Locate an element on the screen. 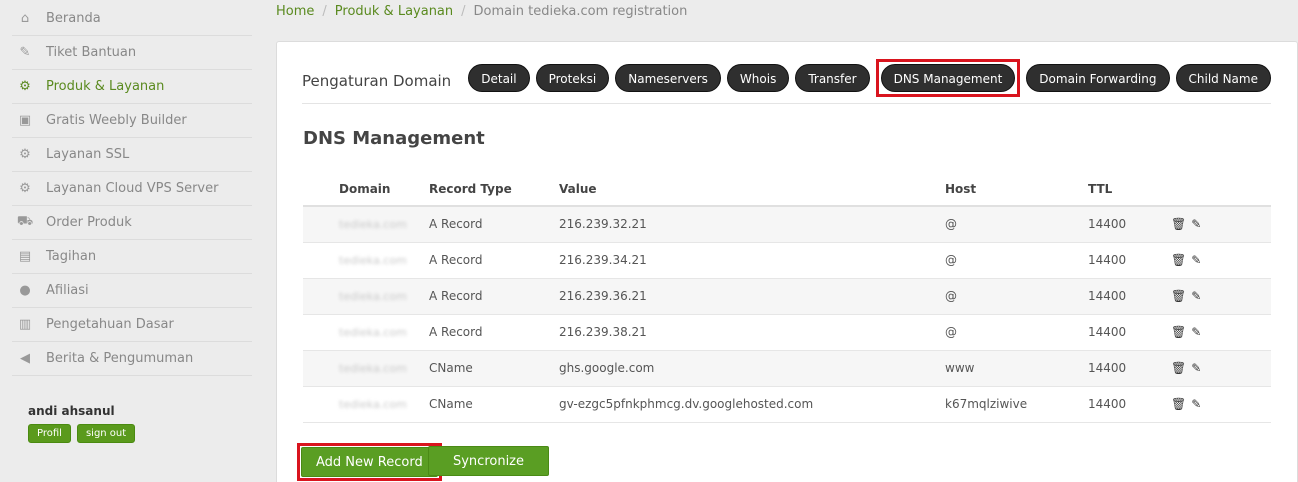  column-header-ttl: TTL is located at coordinates (1129, 189).